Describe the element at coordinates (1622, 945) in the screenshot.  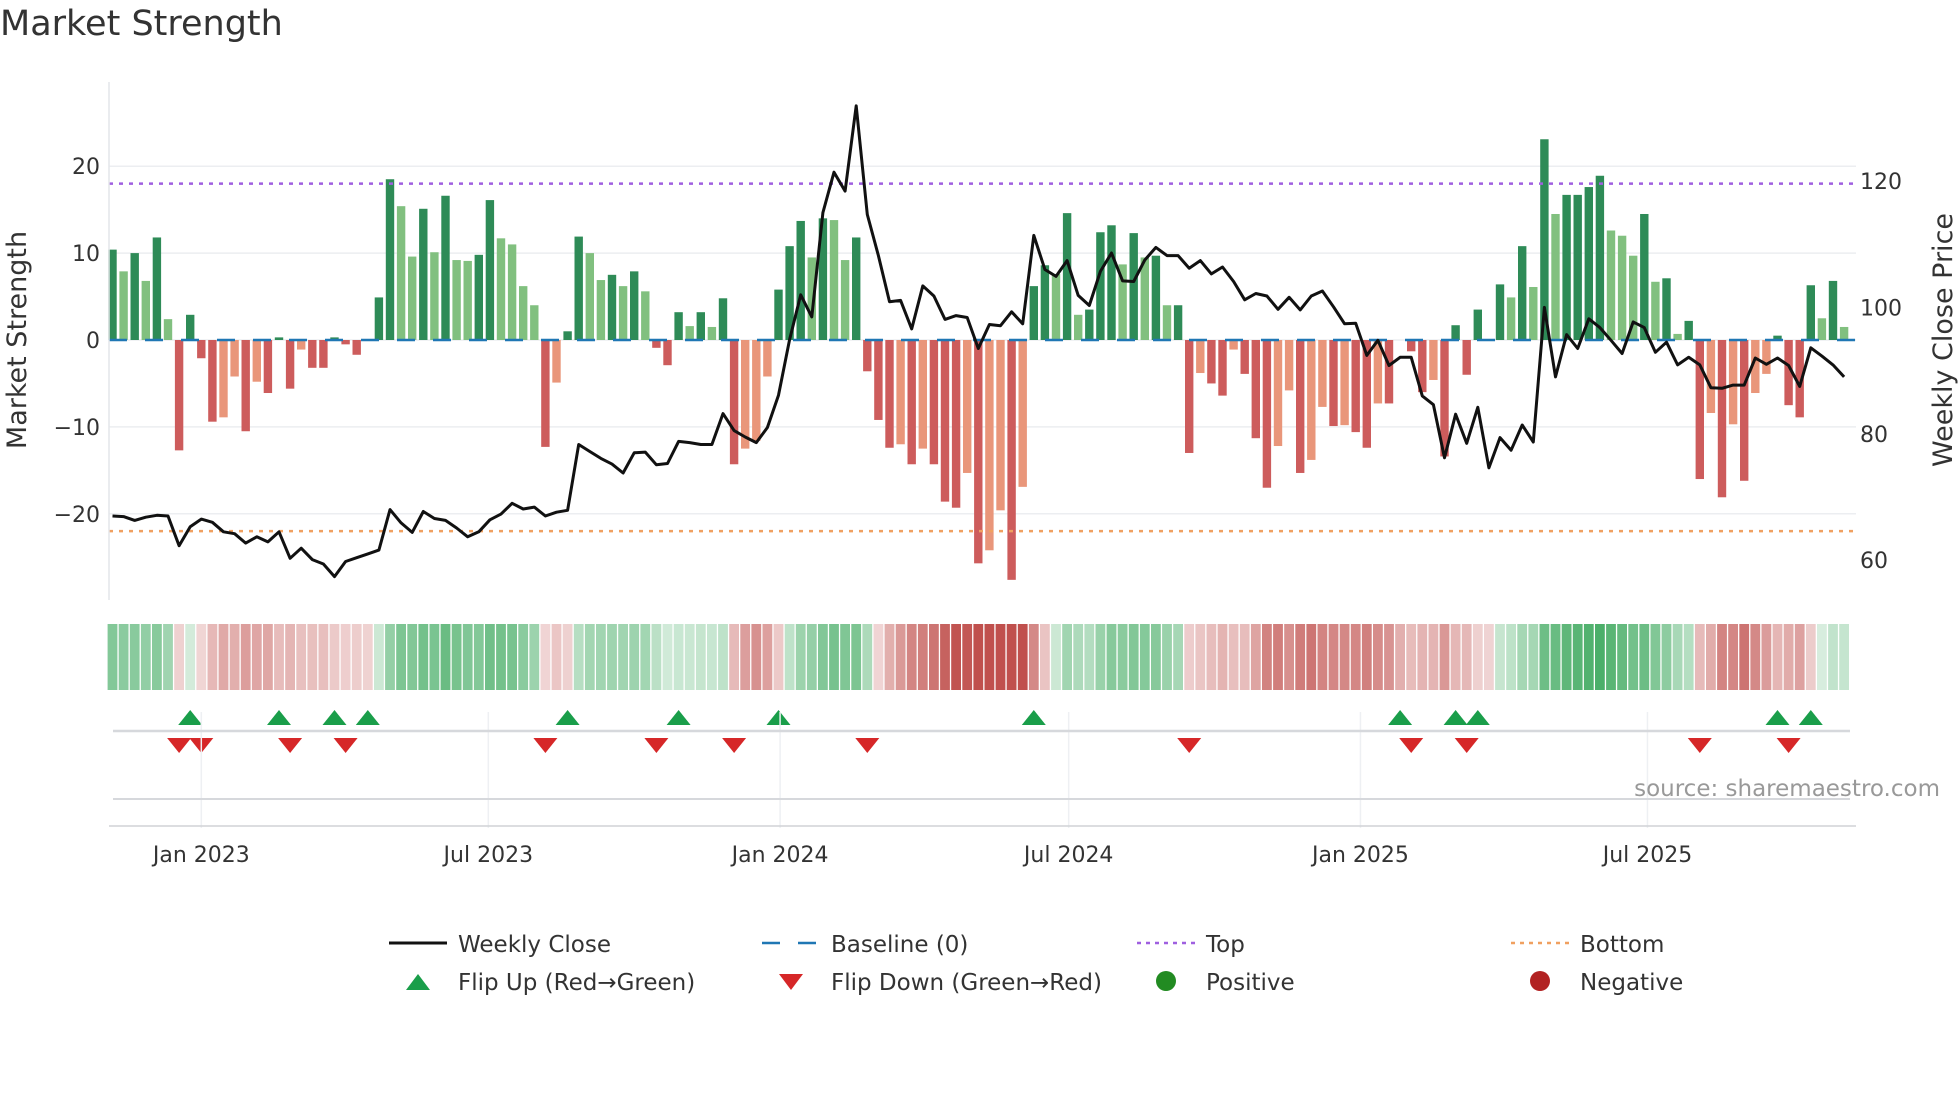
I see `legend-label: Bottom` at that location.